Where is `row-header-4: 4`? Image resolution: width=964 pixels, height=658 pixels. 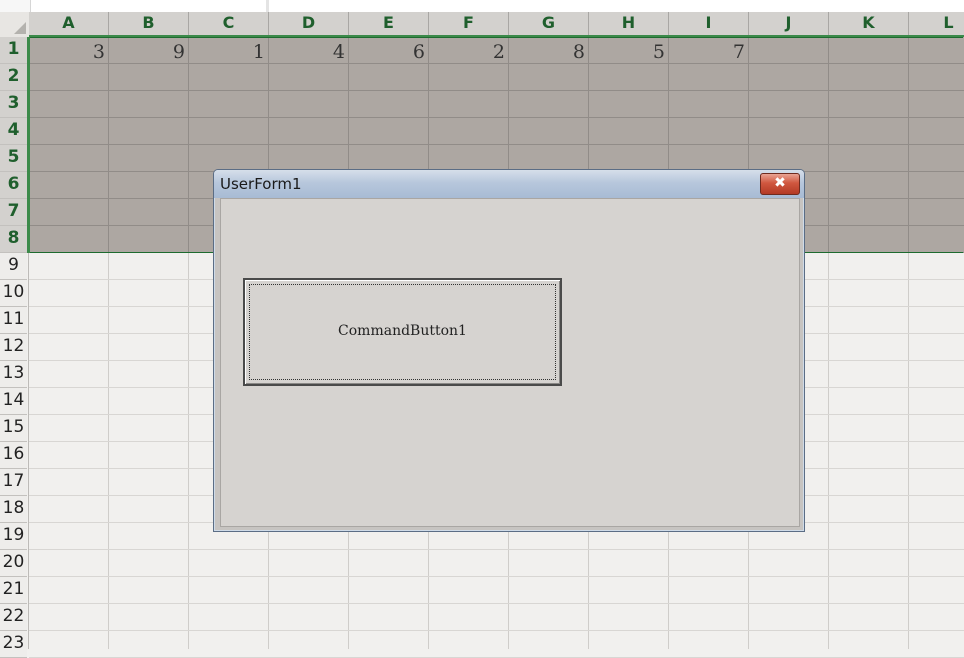 row-header-4: 4 is located at coordinates (13, 131).